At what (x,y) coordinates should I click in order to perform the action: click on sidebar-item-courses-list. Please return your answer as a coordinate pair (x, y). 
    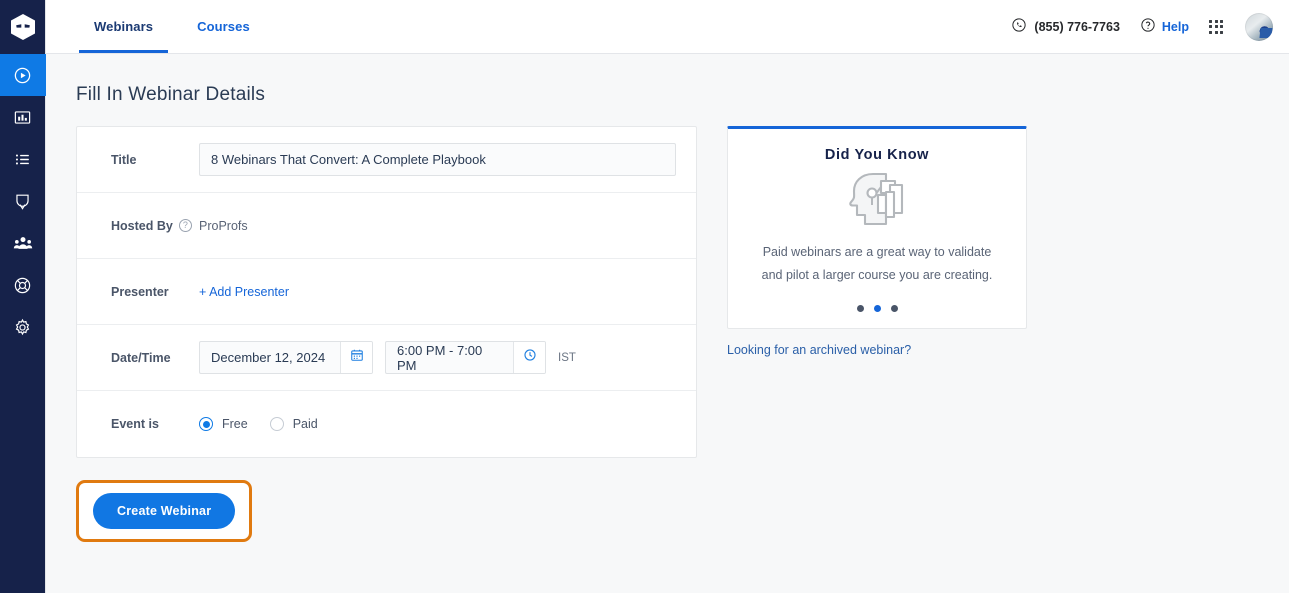
    Looking at the image, I should click on (23, 159).